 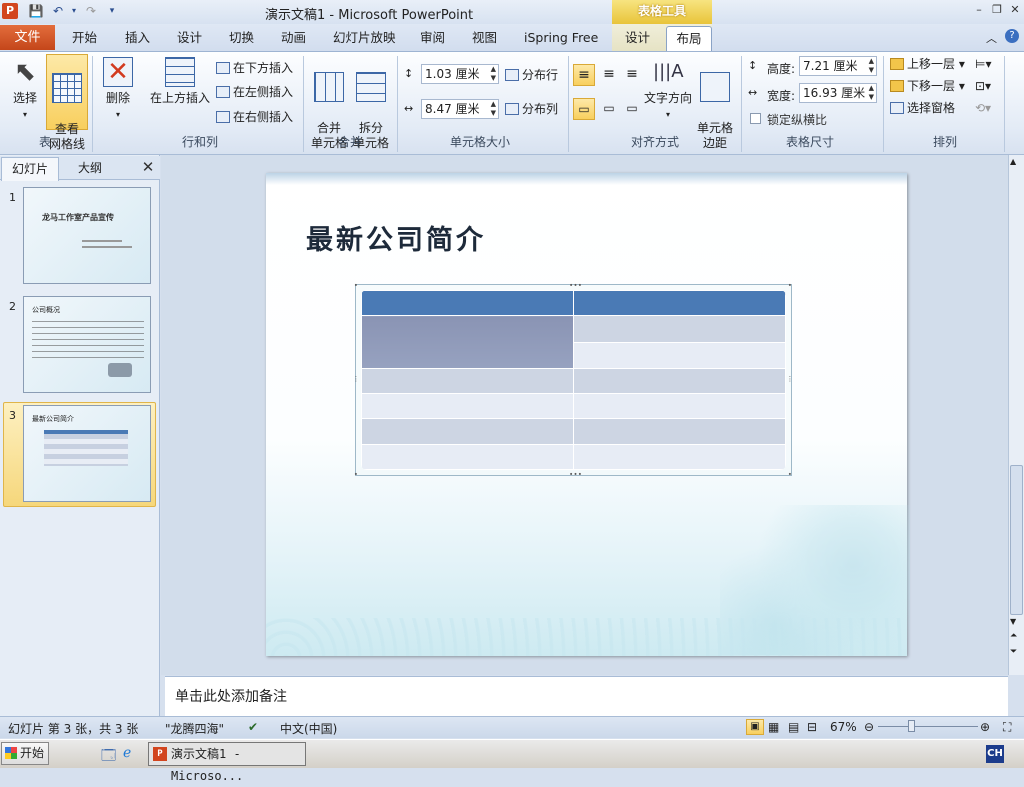 I want to click on tab-table-design: 设计, so click(x=637, y=39).